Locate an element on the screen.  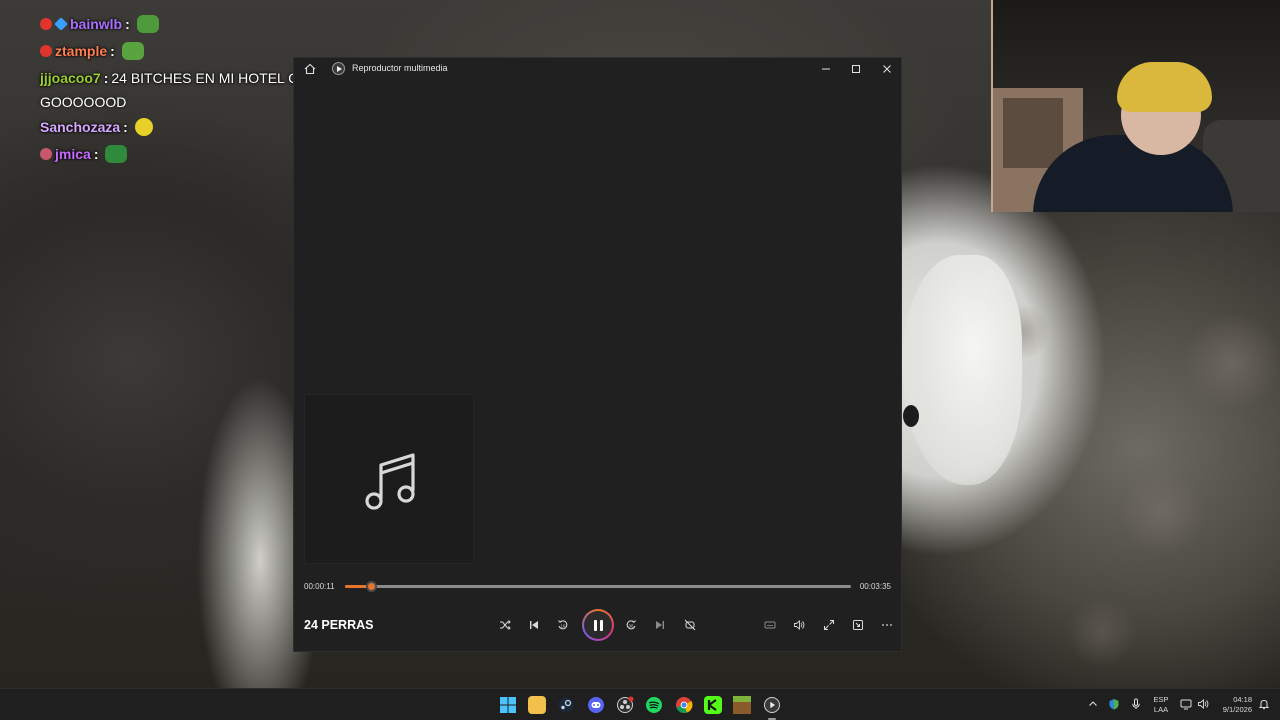
skip-back-10-icon: 10 is located at coordinates (563, 625).